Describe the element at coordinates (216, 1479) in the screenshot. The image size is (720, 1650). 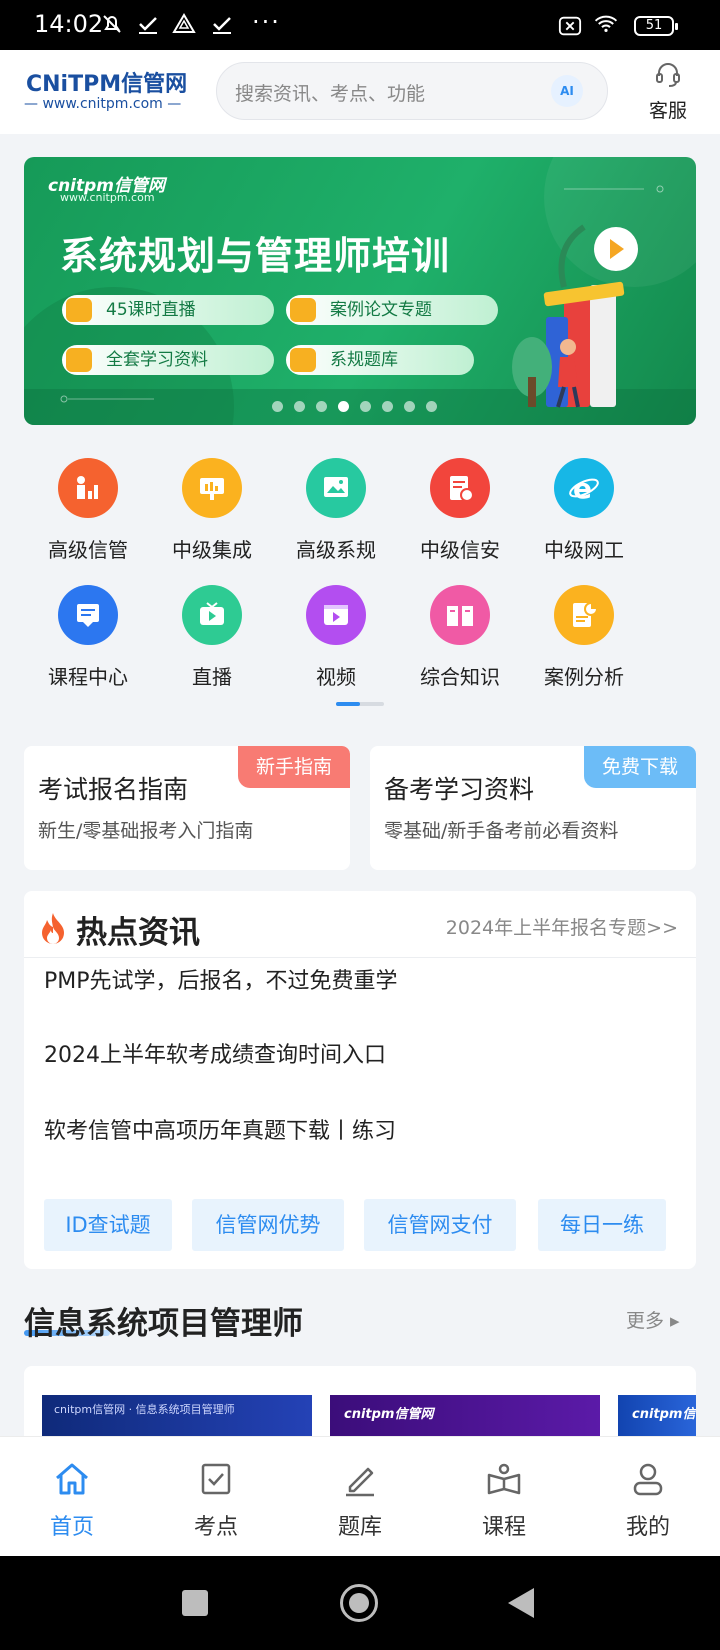
I see `checklist-icon` at that location.